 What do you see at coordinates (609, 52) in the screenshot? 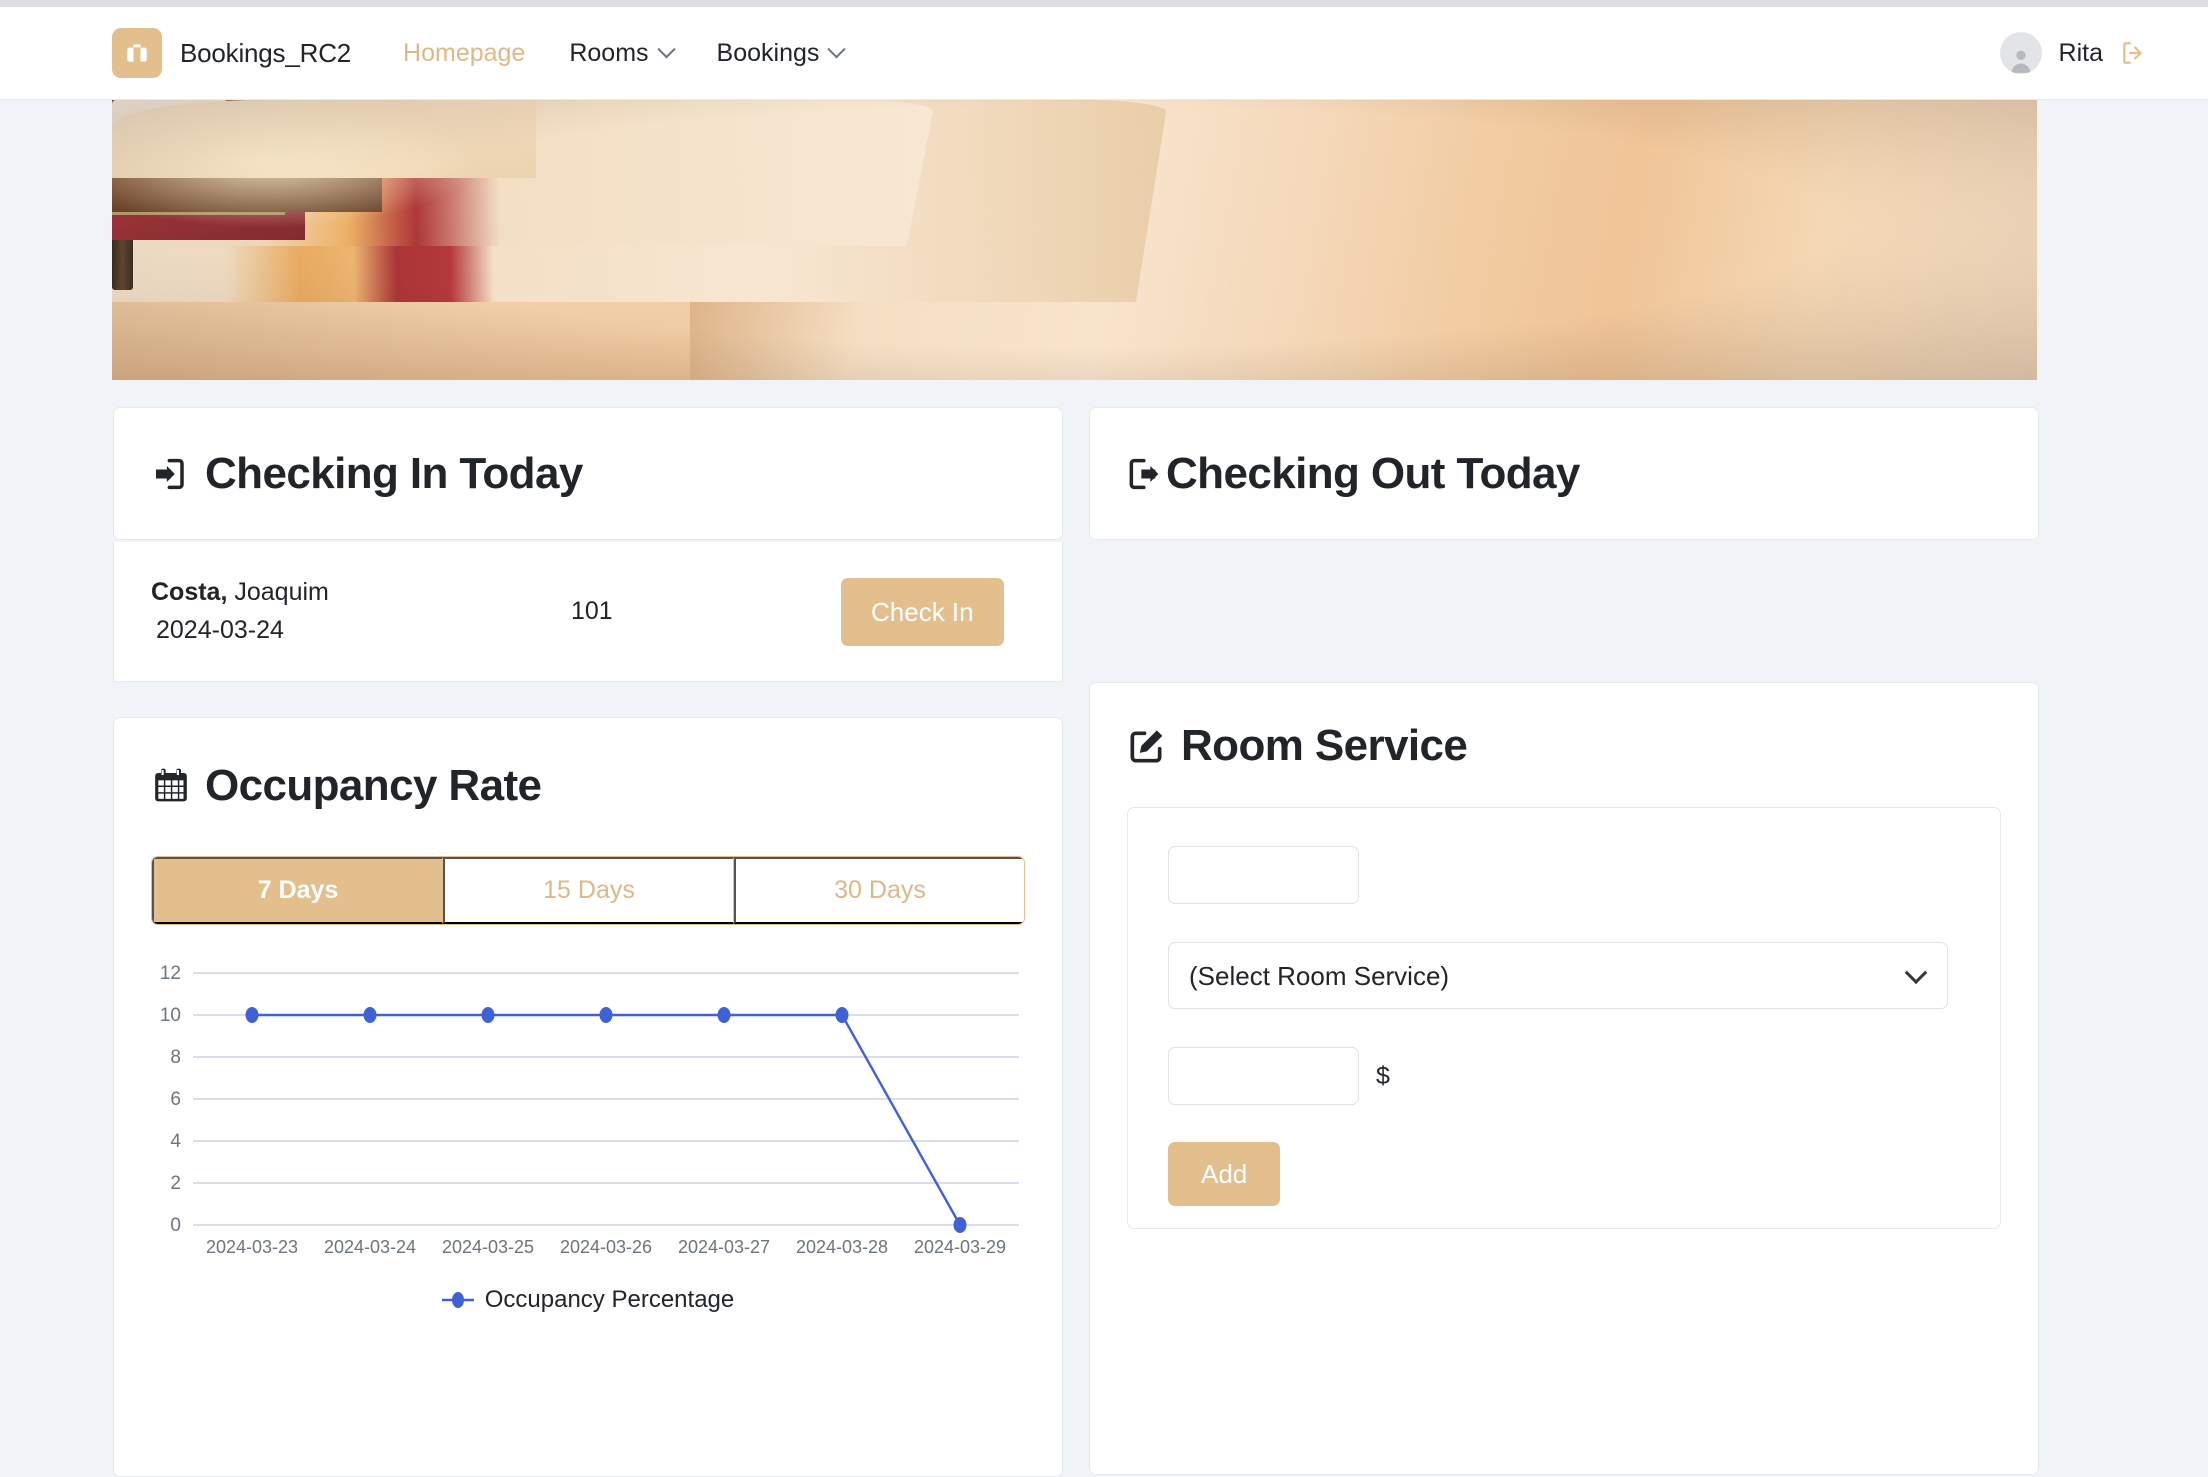
I see `nav-link-rooms-label: Rooms` at bounding box center [609, 52].